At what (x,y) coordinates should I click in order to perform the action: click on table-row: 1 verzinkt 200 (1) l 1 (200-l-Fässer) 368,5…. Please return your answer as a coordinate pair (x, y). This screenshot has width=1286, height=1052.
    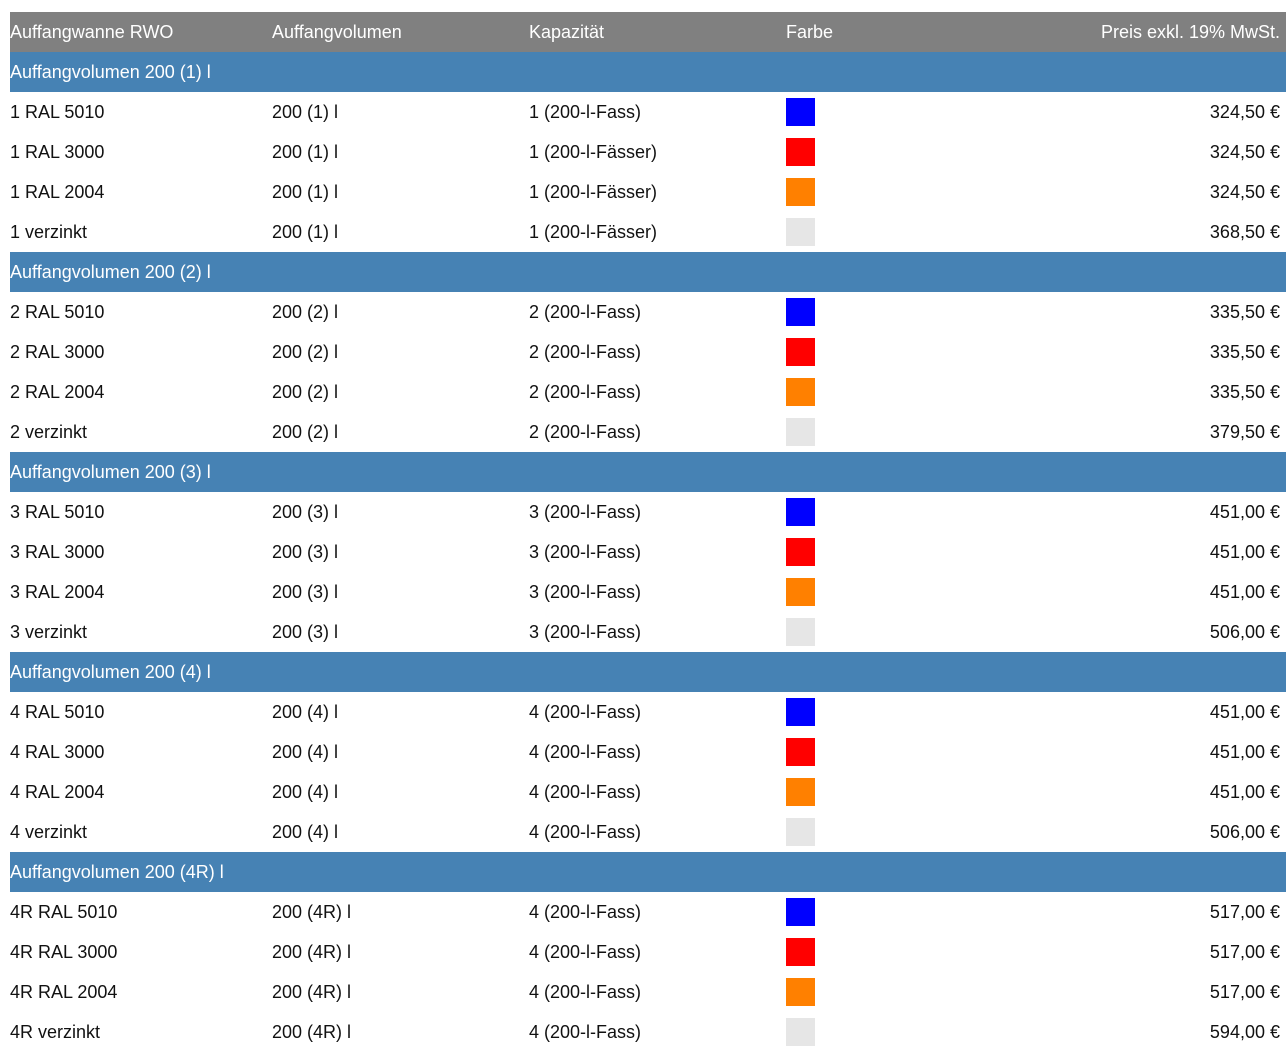
    Looking at the image, I should click on (648, 232).